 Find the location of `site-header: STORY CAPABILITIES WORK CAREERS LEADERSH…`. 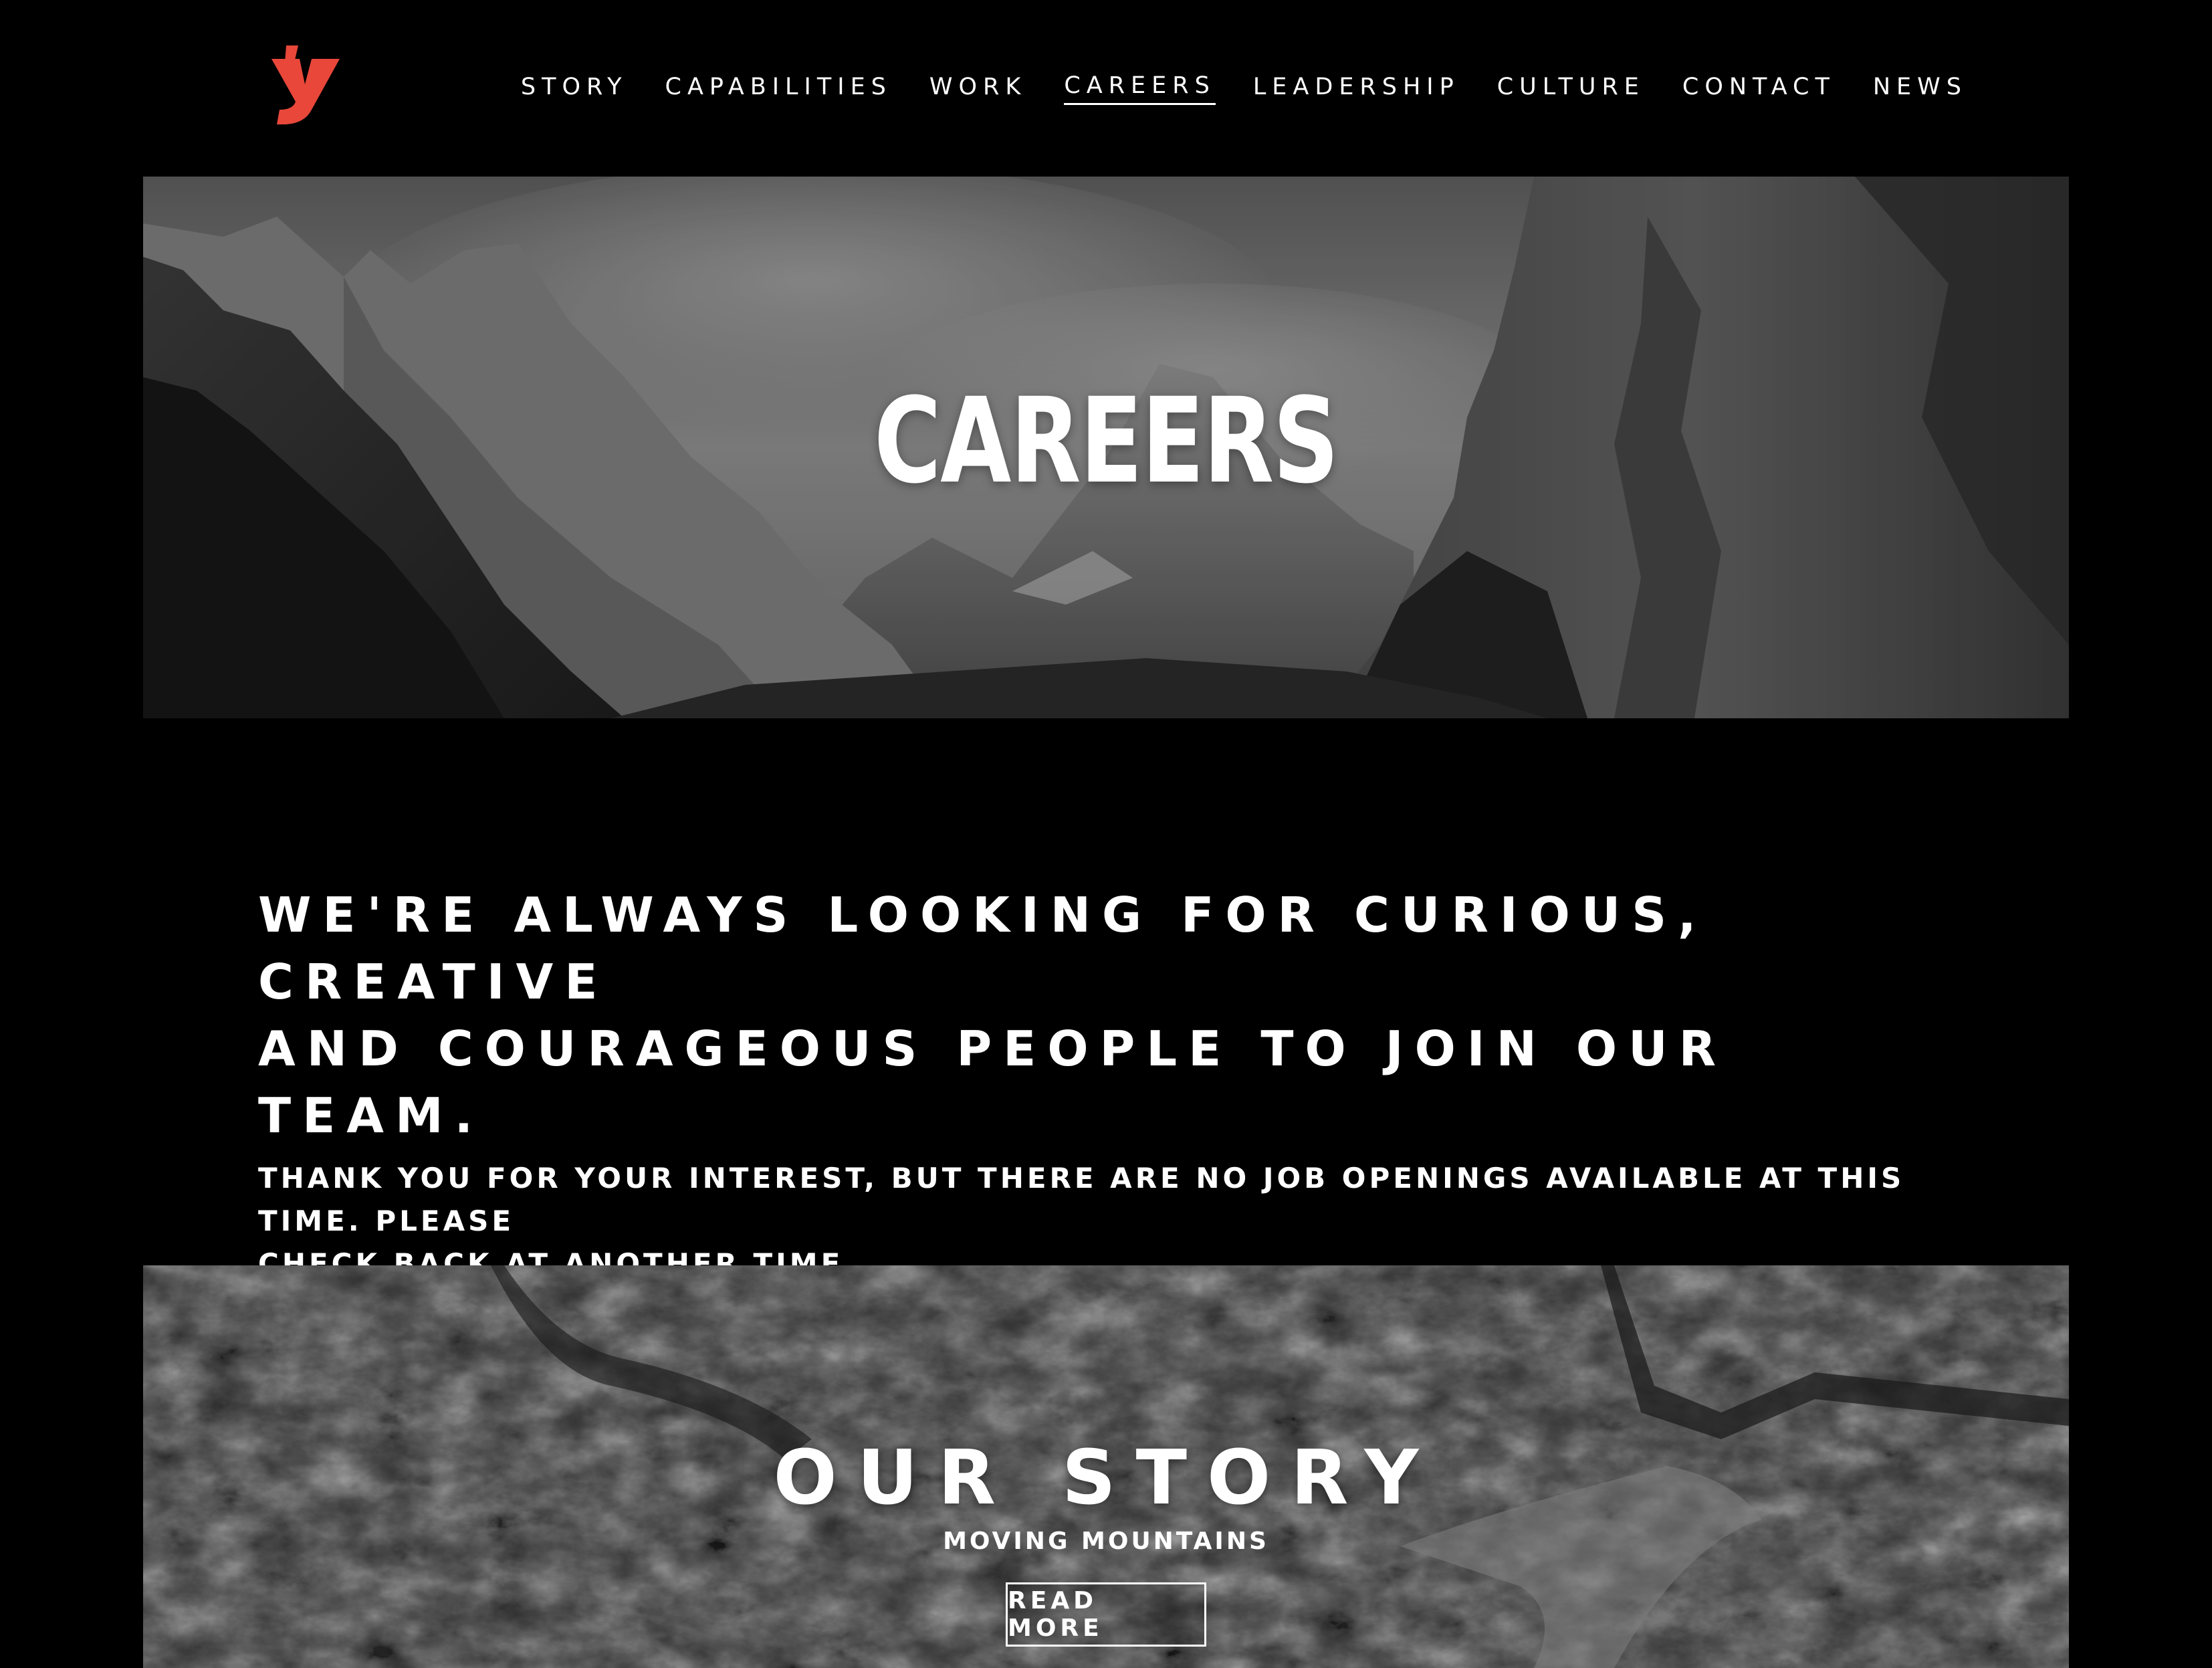

site-header: STORY CAPABILITIES WORK CAREERS LEADERSH… is located at coordinates (1106, 88).